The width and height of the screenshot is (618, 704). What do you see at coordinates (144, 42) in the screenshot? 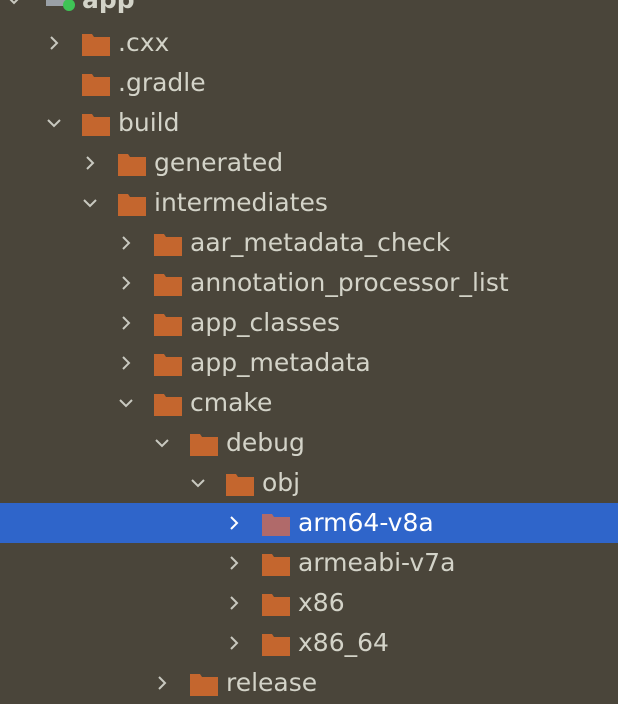
I see `tree-item-label: .cxx` at bounding box center [144, 42].